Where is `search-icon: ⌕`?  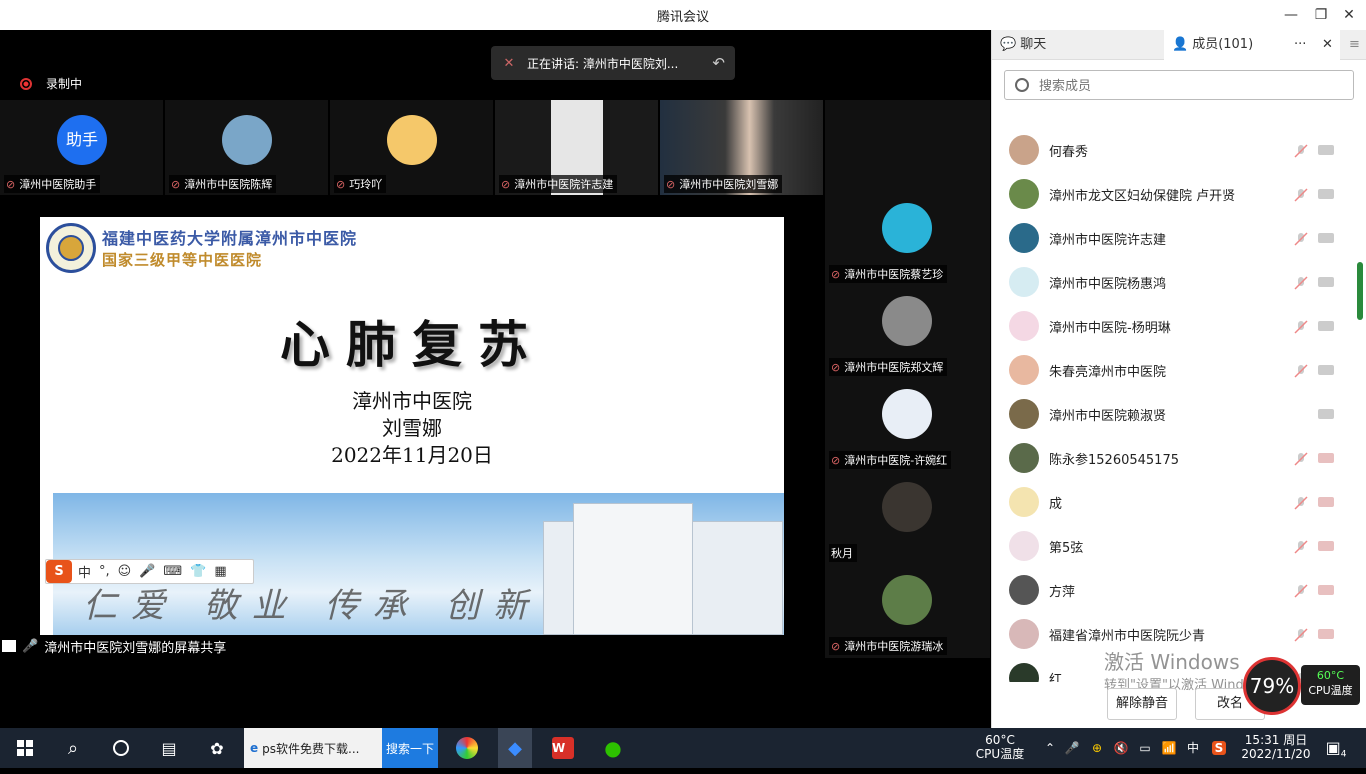
search-icon: ⌕ is located at coordinates (73, 748).